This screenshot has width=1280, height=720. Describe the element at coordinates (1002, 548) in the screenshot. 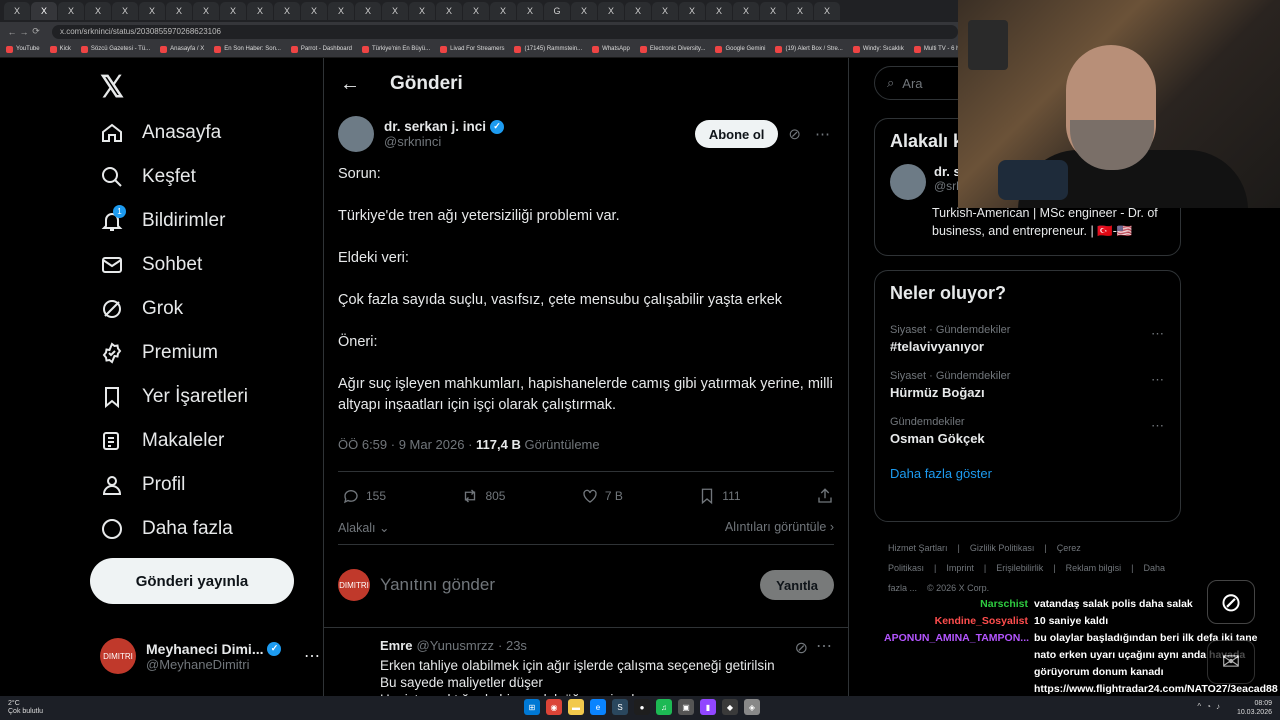

I see `footer-link: Gizlilik Politikası` at that location.